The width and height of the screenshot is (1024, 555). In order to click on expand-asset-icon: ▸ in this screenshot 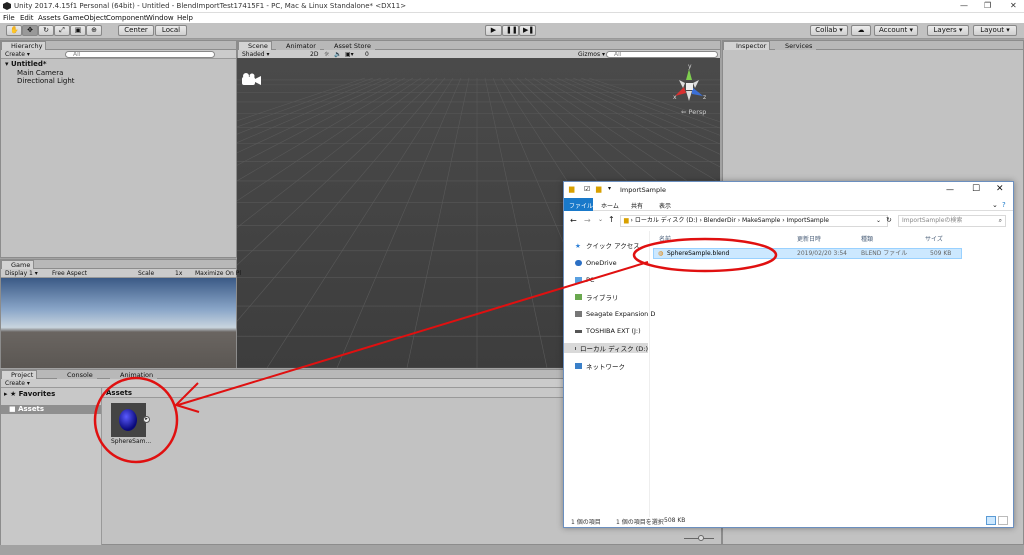, I will do `click(146, 419)`.